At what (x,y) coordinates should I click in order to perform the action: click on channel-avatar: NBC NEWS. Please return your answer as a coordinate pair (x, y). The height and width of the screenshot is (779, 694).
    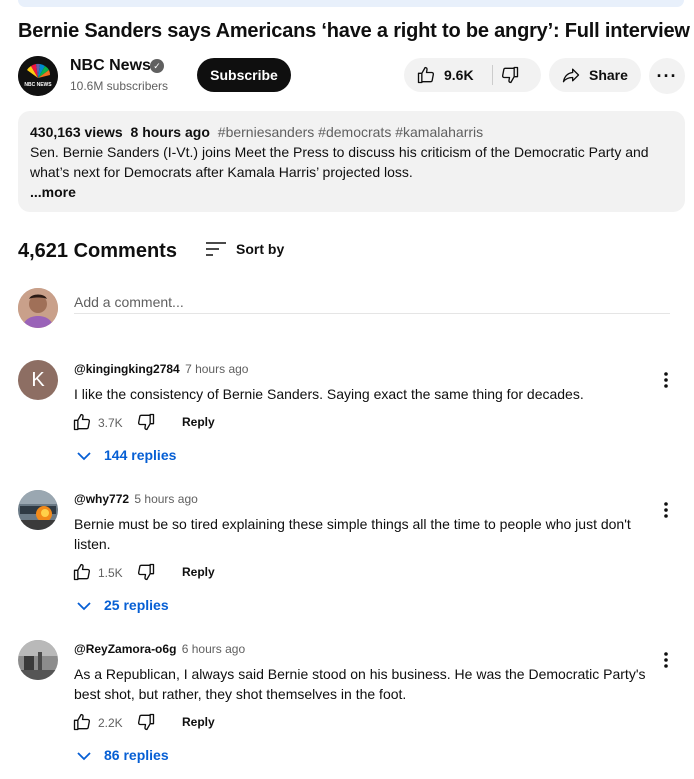
    Looking at the image, I should click on (38, 76).